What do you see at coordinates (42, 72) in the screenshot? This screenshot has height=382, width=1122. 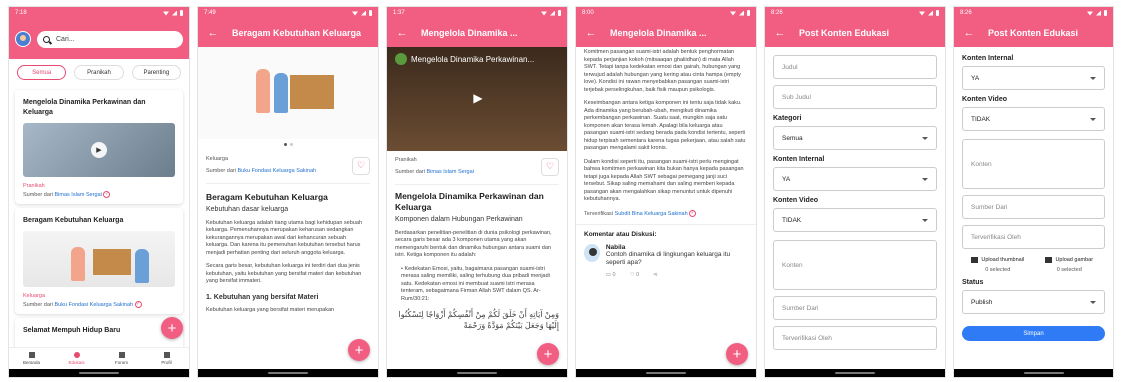 I see `chip-semua: Semua` at bounding box center [42, 72].